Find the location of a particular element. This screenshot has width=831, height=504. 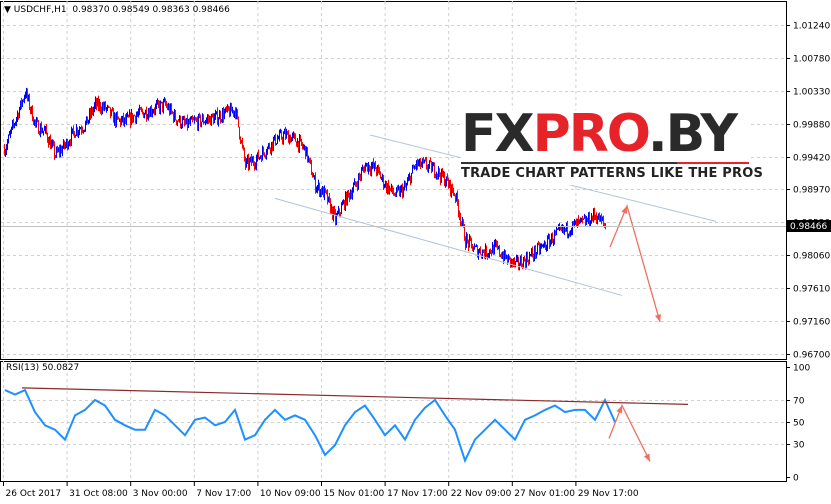

time-tick-label: 7 Nov 17:00 is located at coordinates (223, 494).